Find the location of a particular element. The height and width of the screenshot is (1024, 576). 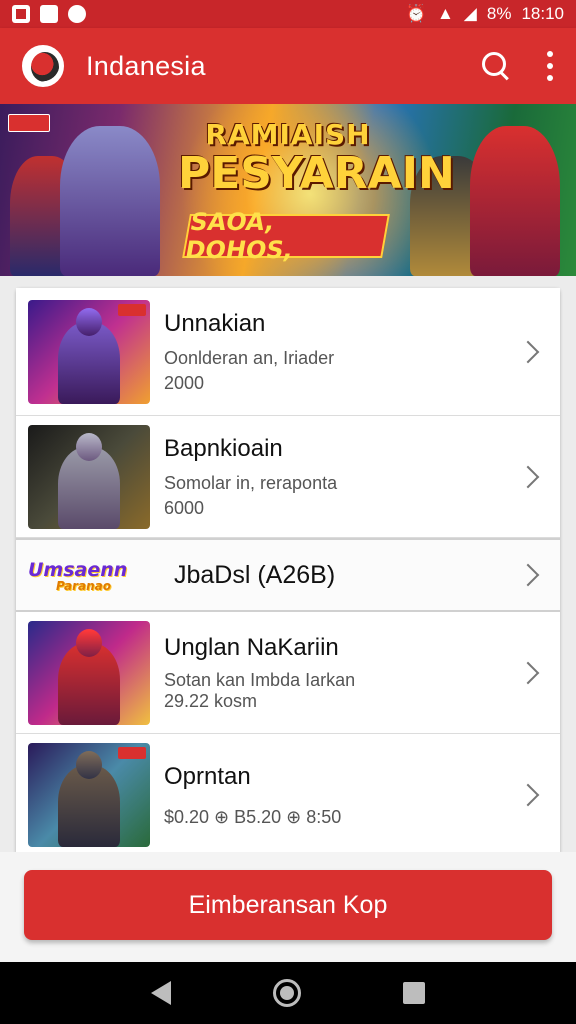

app-logo is located at coordinates (43, 66).